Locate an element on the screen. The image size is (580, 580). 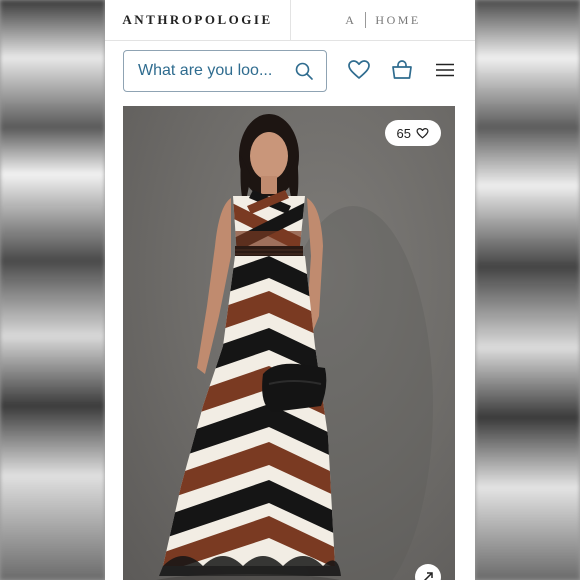
home-prefix: A is located at coordinates (351, 19).